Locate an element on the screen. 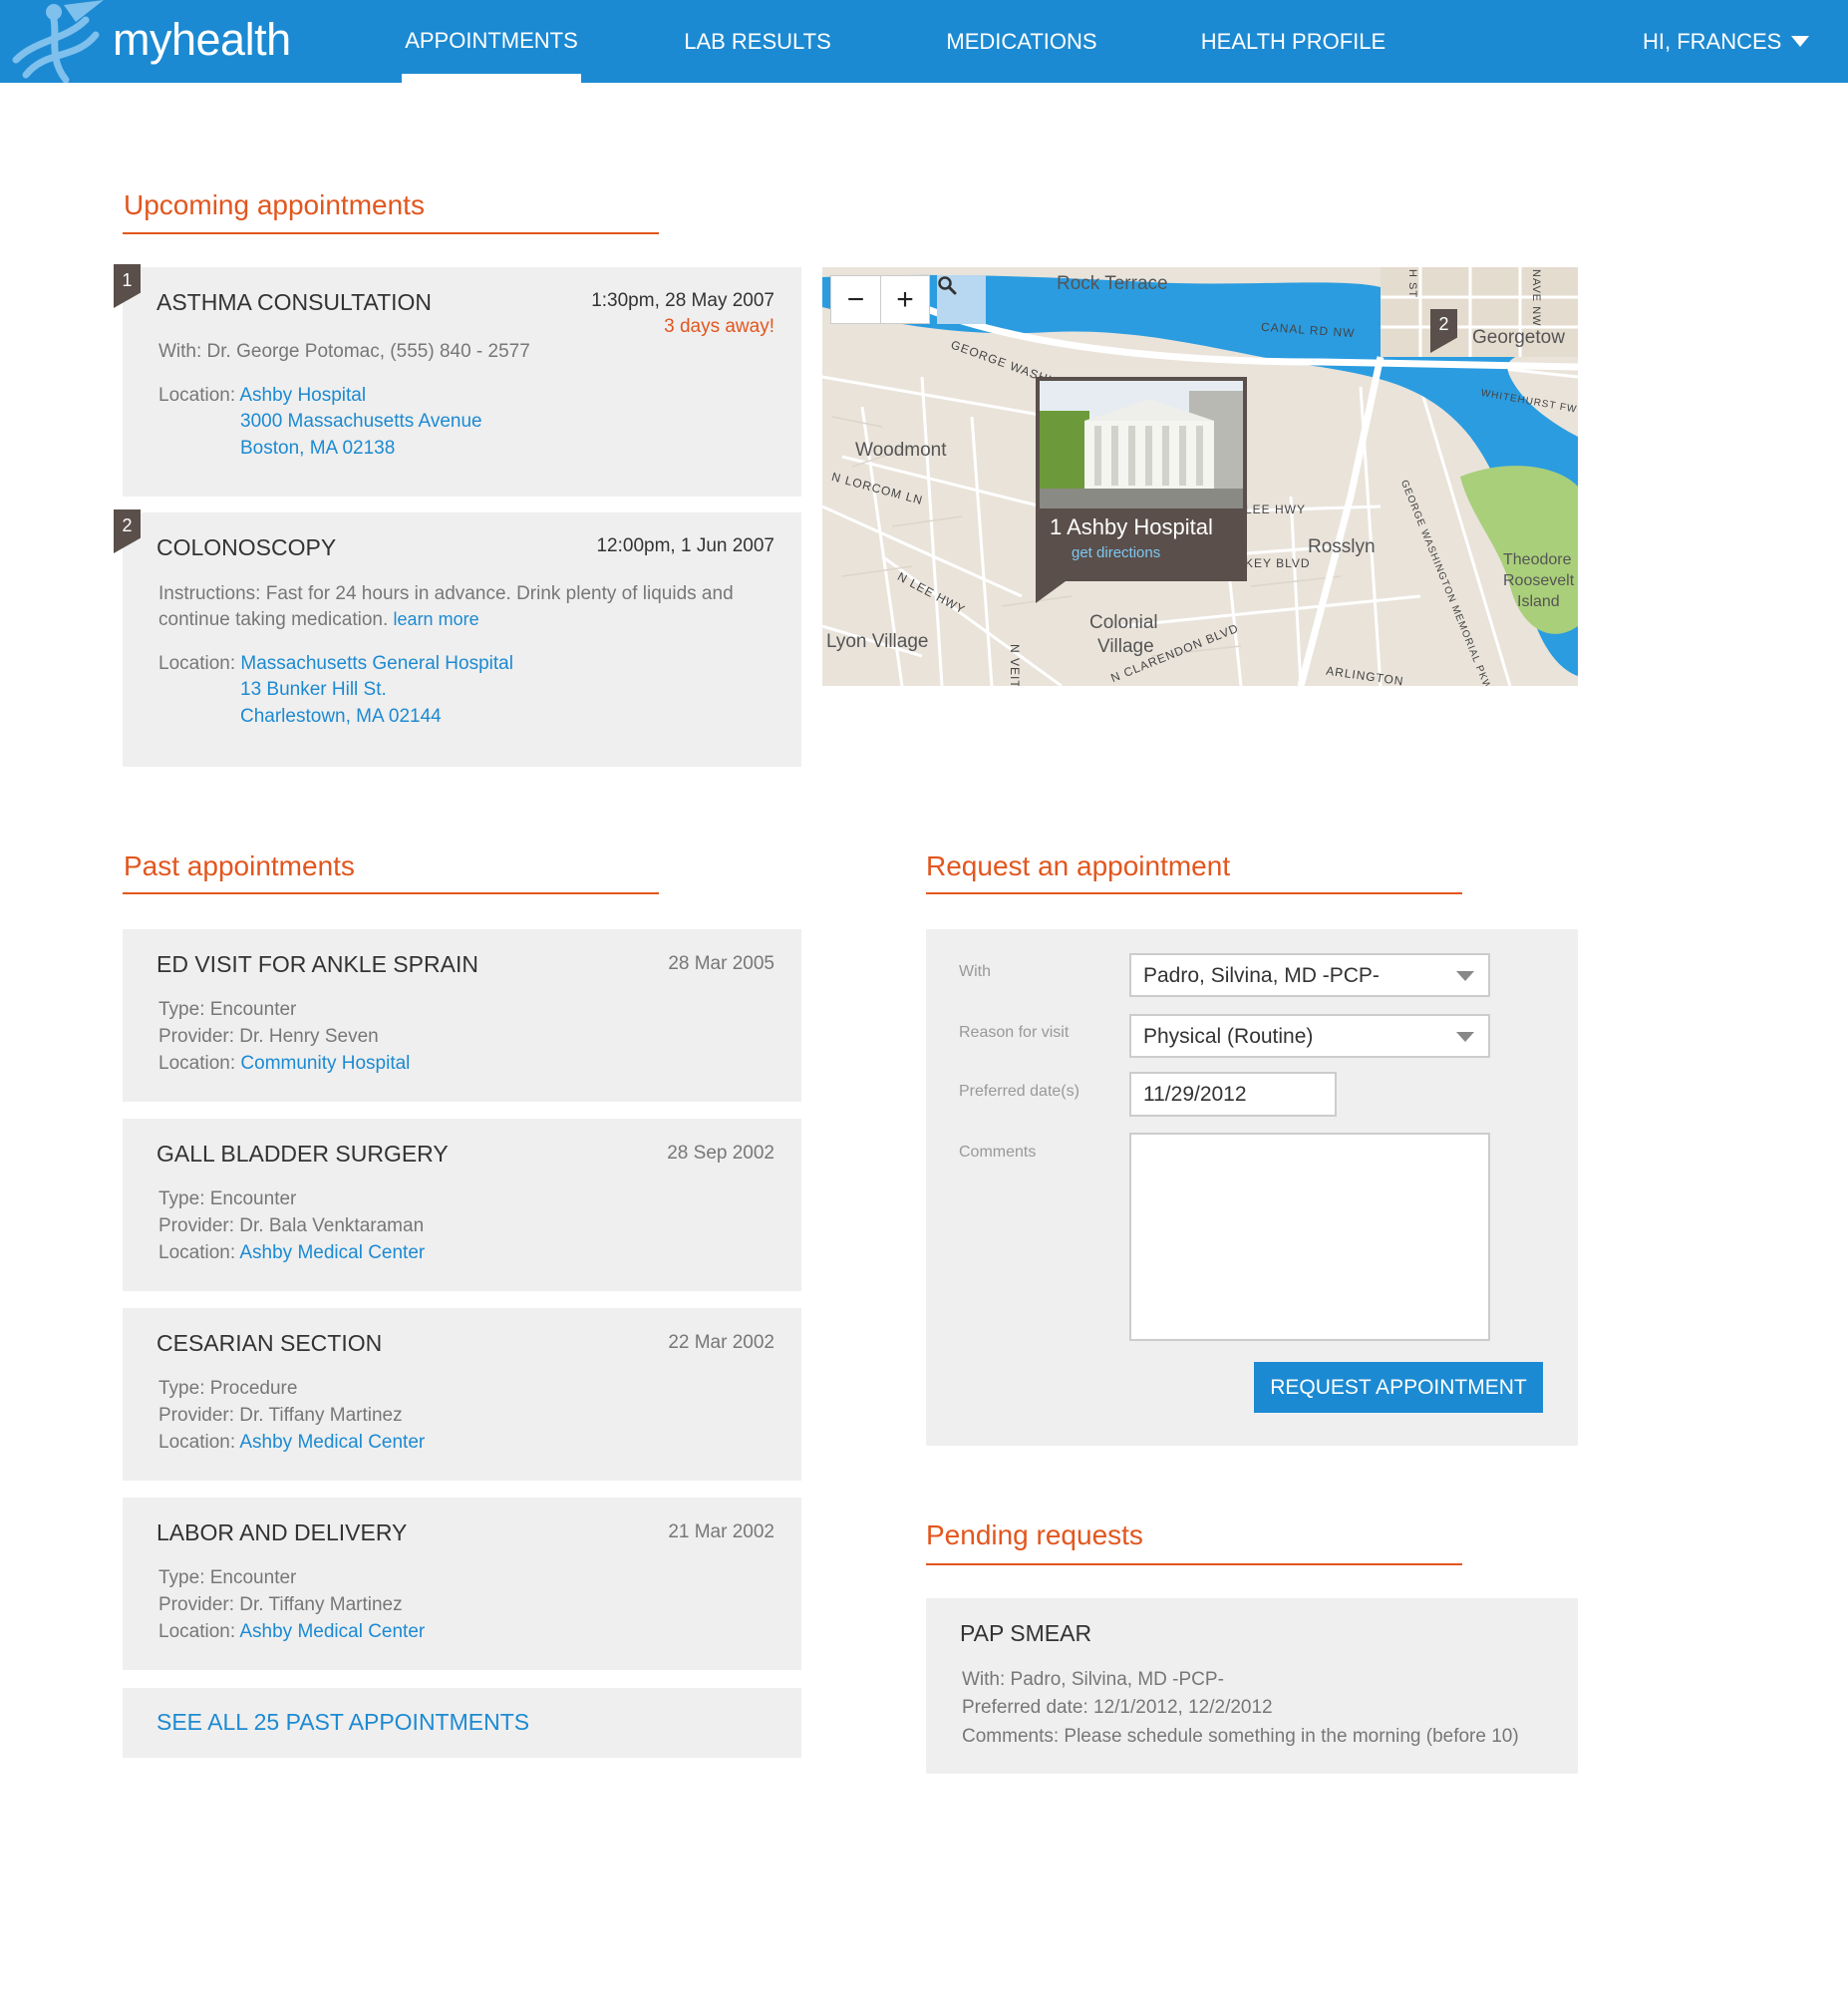 This screenshot has height=2015, width=1848. user-greeting: HI, FRANCES is located at coordinates (1712, 41).